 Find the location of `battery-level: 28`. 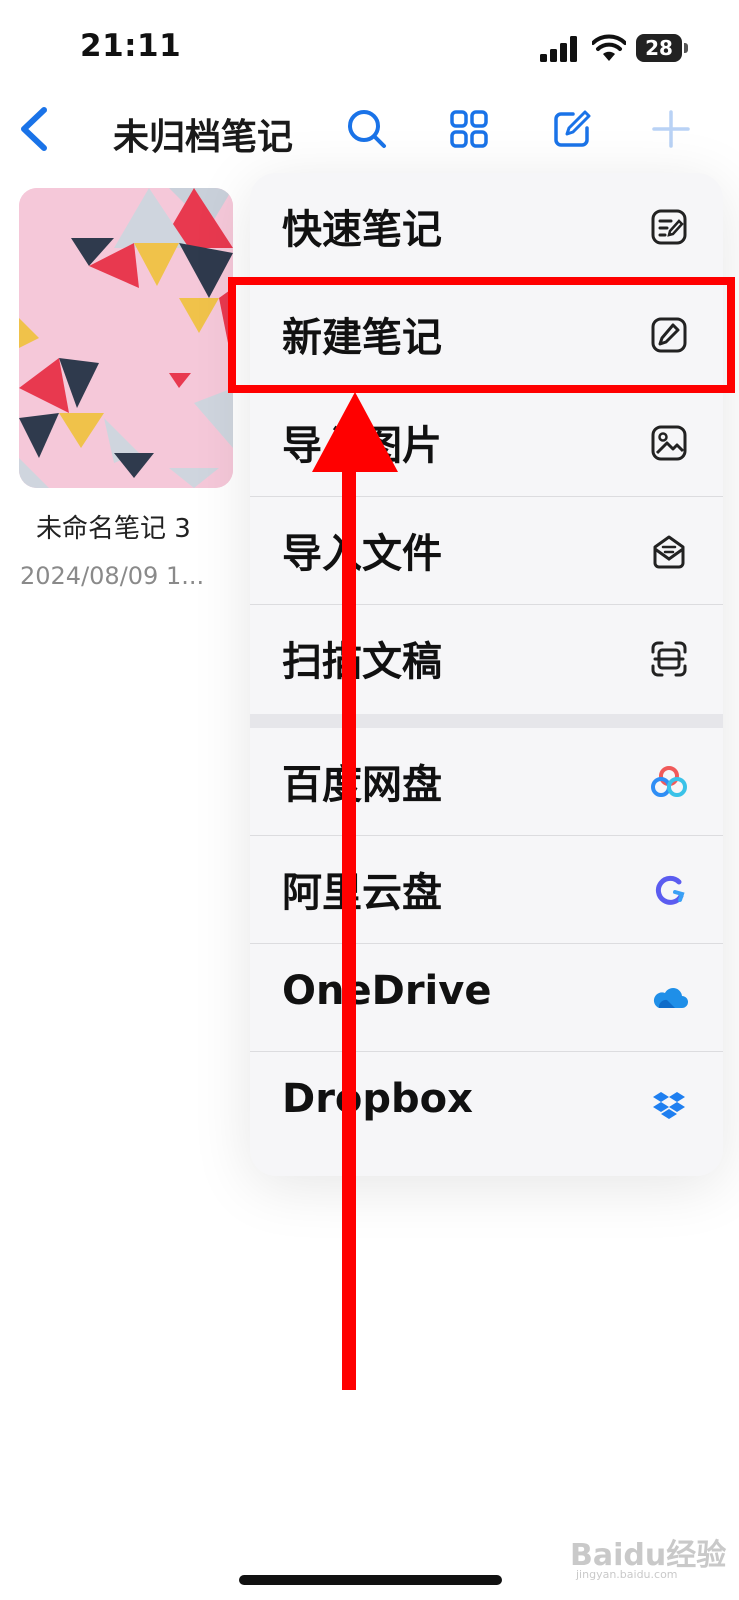

battery-level: 28 is located at coordinates (659, 48).